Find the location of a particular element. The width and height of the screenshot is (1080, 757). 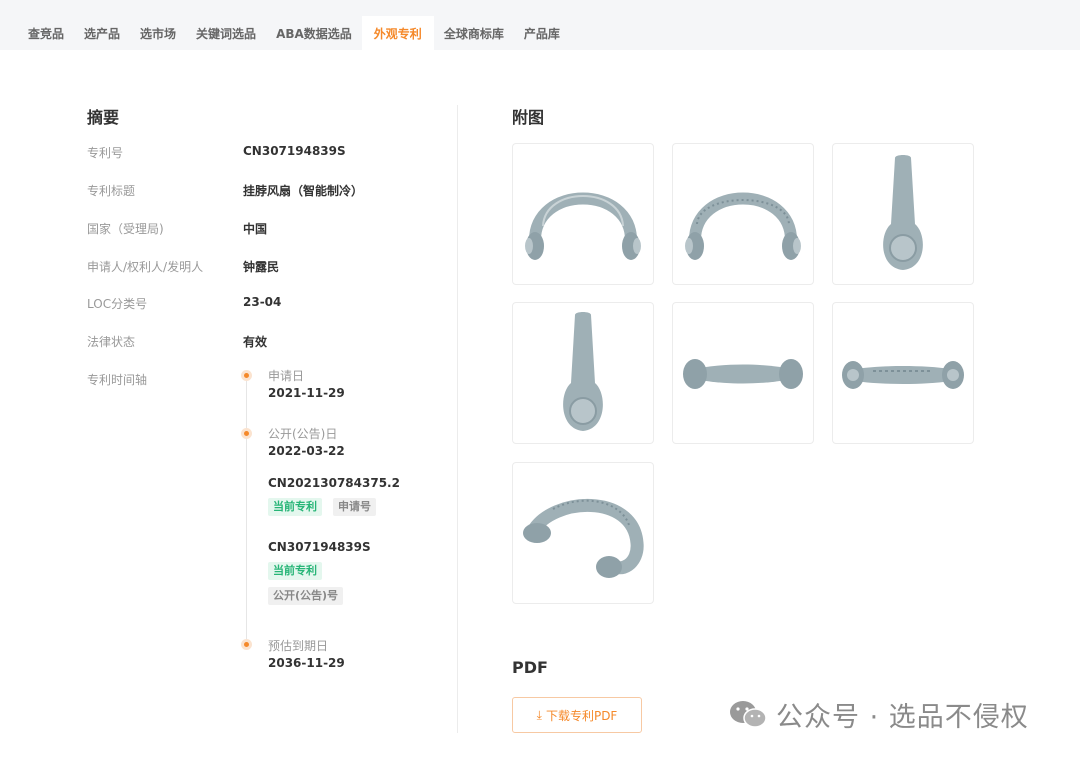

tag-application-number: 申请号 is located at coordinates (354, 507).